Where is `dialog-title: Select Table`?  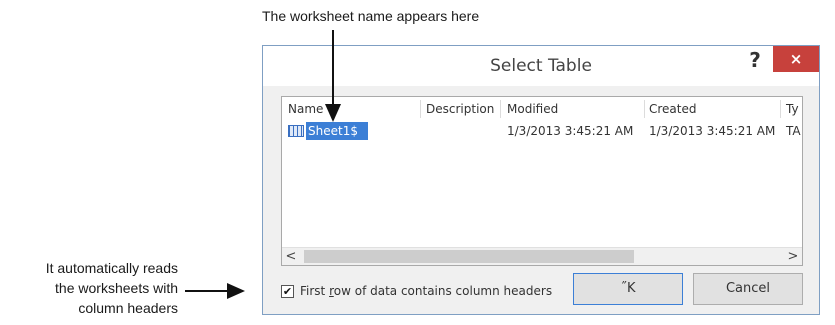 dialog-title: Select Table is located at coordinates (541, 66).